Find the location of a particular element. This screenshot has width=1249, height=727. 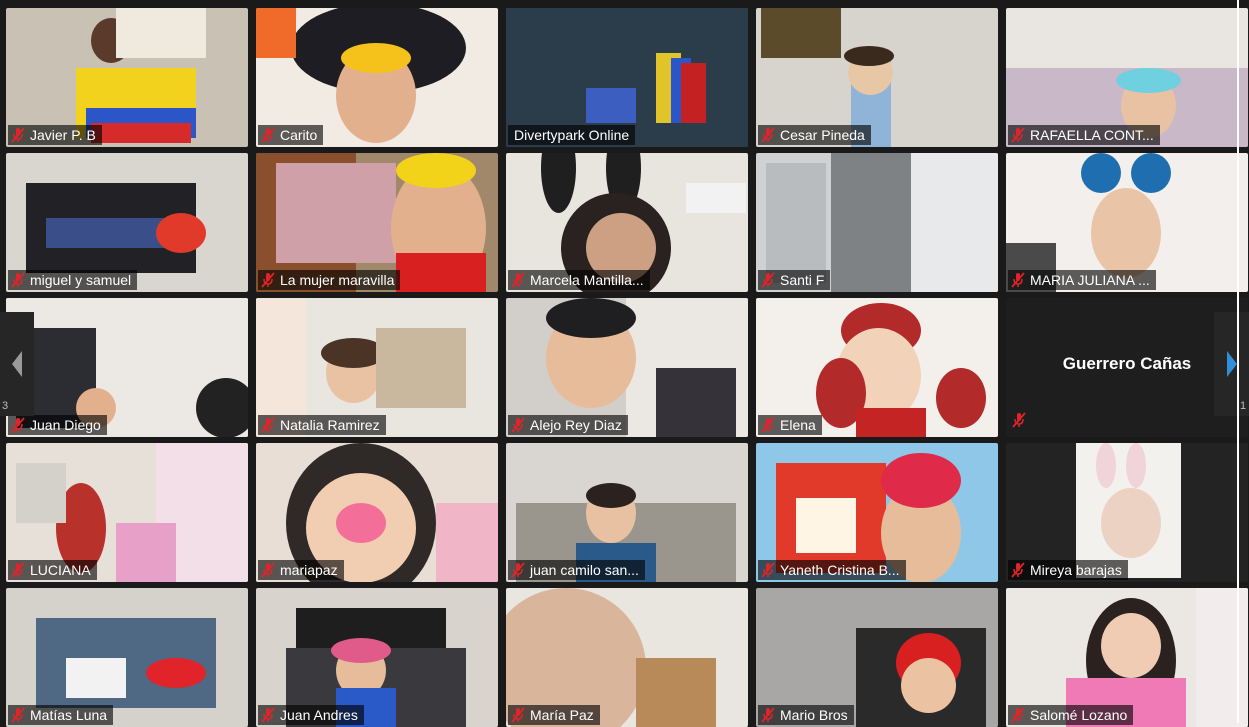

participant-tile: Matías Luna is located at coordinates (127, 657).